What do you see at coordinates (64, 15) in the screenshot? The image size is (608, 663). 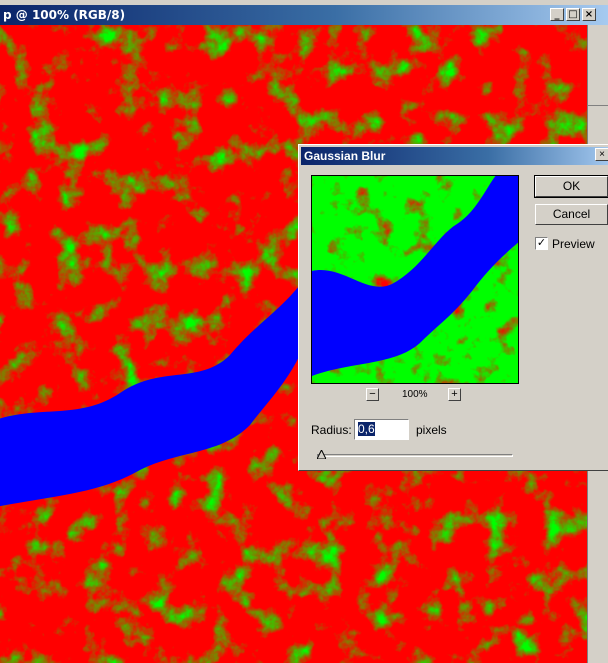 I see `document-title: p @ 100% (RGB/8)` at bounding box center [64, 15].